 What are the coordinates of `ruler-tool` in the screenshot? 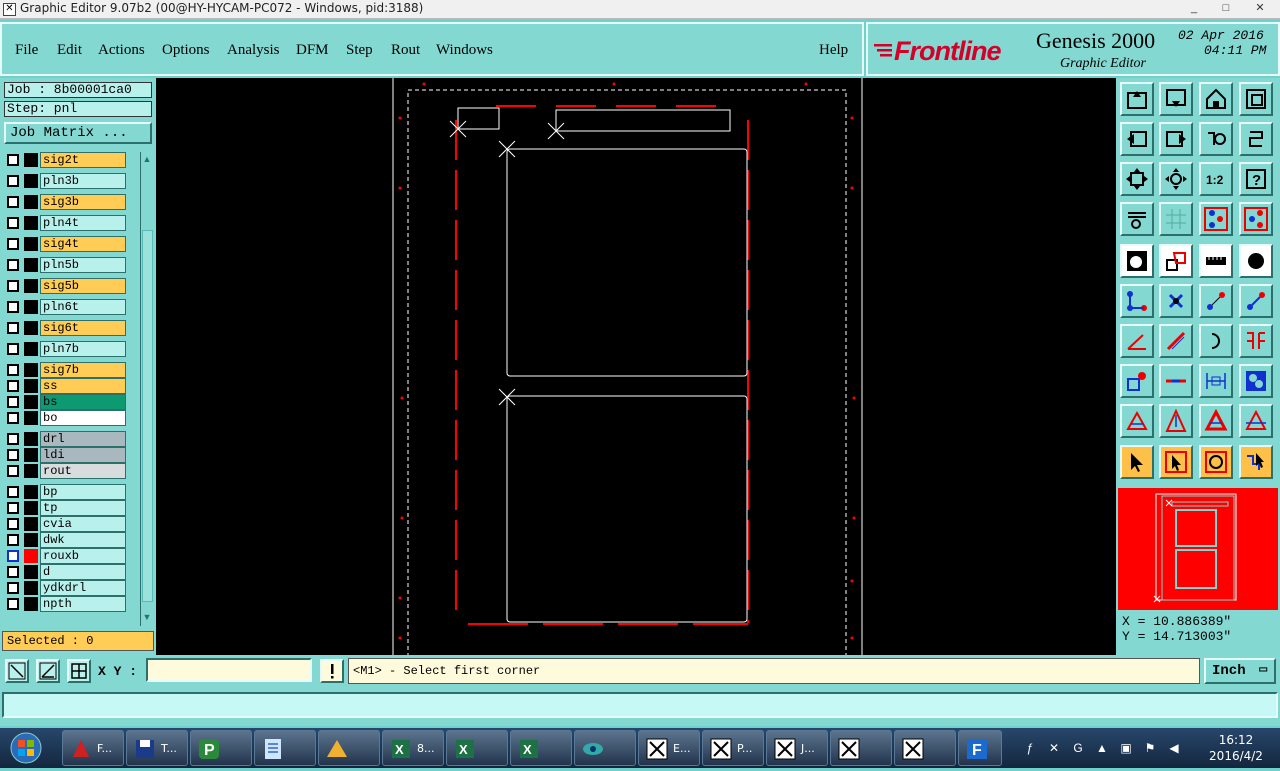 It's located at (1216, 261).